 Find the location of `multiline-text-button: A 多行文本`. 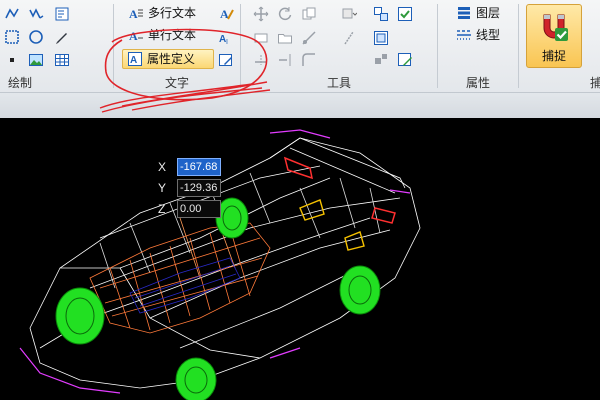

multiline-text-button: A 多行文本 is located at coordinates (162, 13).